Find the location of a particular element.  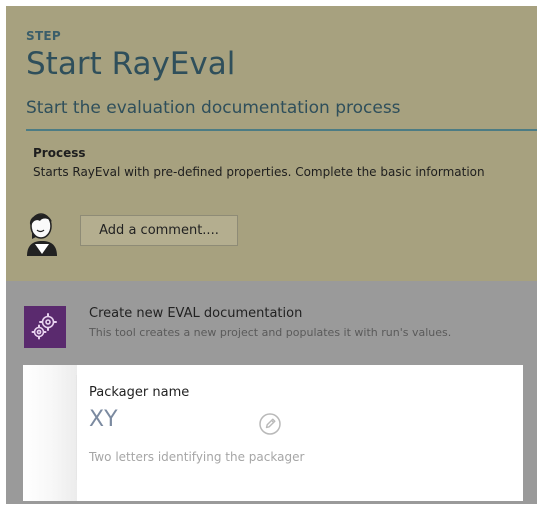

card-gutter is located at coordinates (50, 433).